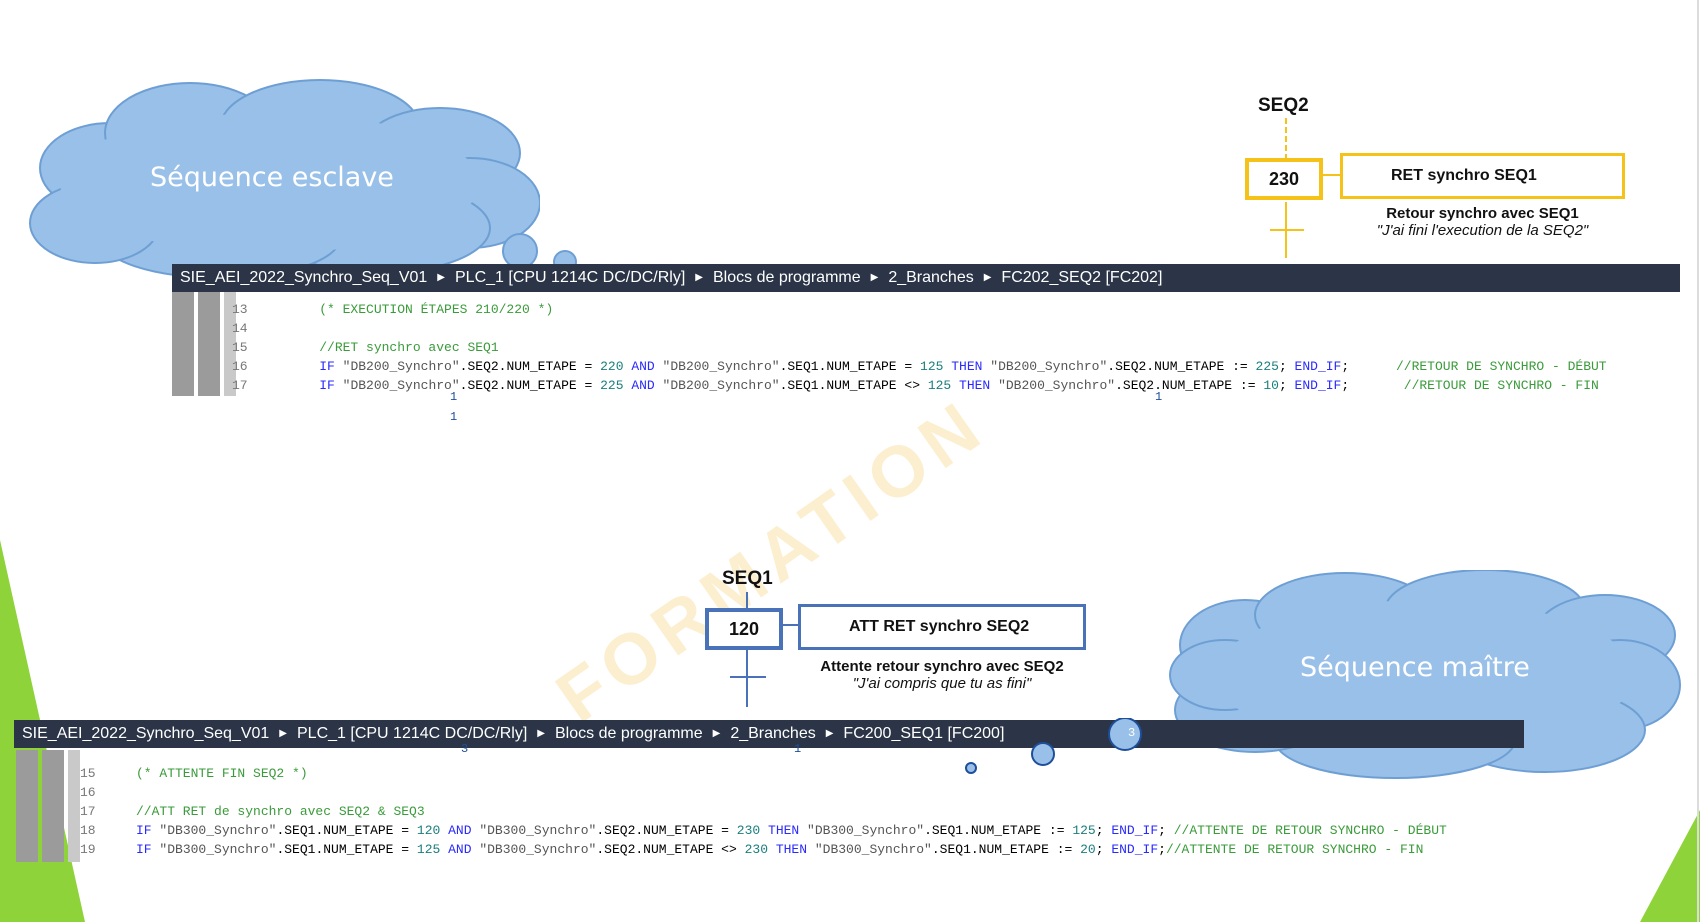 The width and height of the screenshot is (1700, 922). I want to click on action-att-ret-synchro-seq2: ATT RET synchro SEQ2, so click(942, 627).